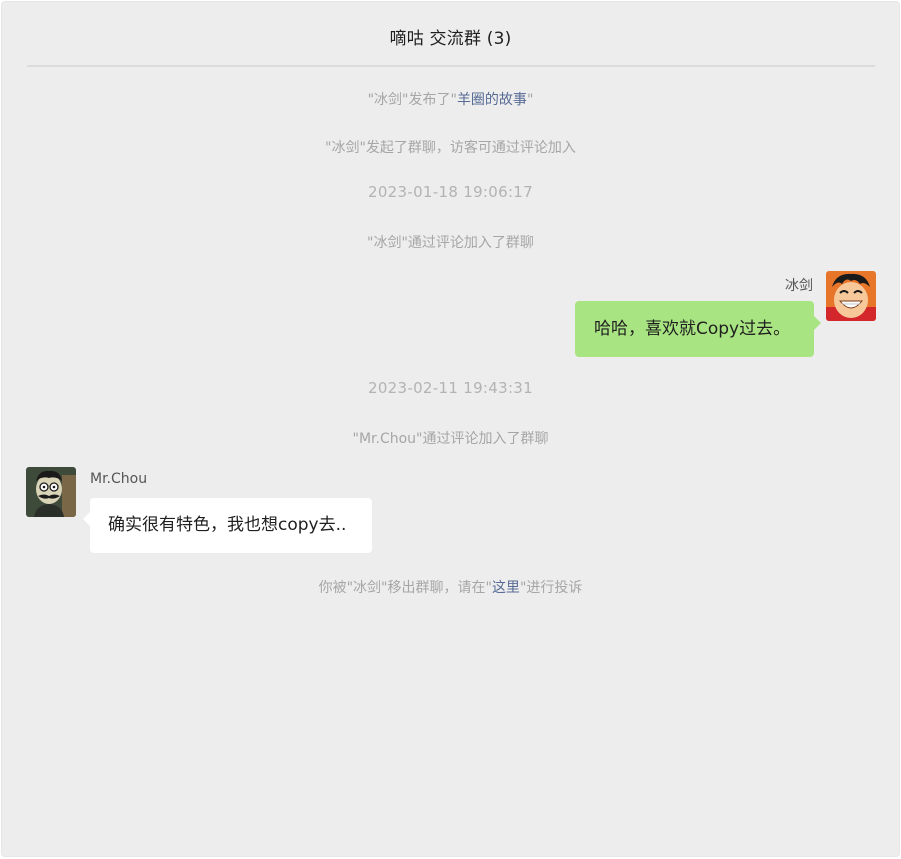 The width and height of the screenshot is (901, 859). Describe the element at coordinates (506, 588) in the screenshot. I see `complaint-link: 这里` at that location.